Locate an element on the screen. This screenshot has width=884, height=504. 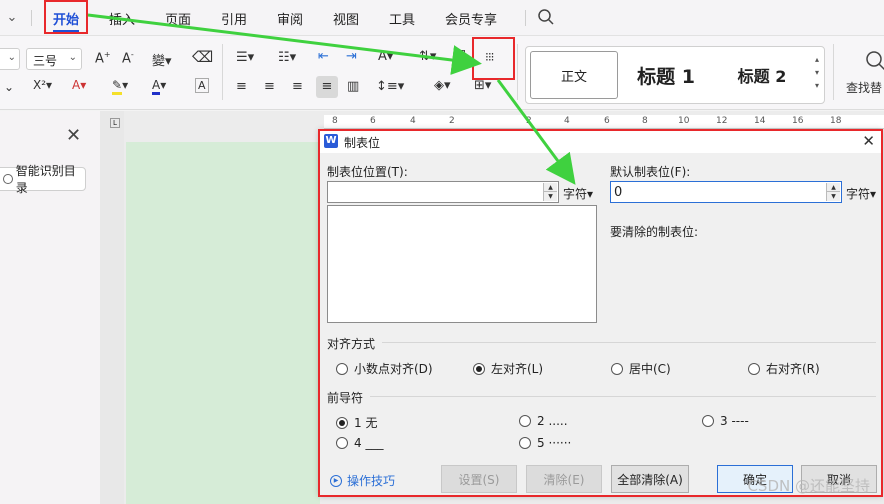
radio-icon is located at coordinates (8, 179).